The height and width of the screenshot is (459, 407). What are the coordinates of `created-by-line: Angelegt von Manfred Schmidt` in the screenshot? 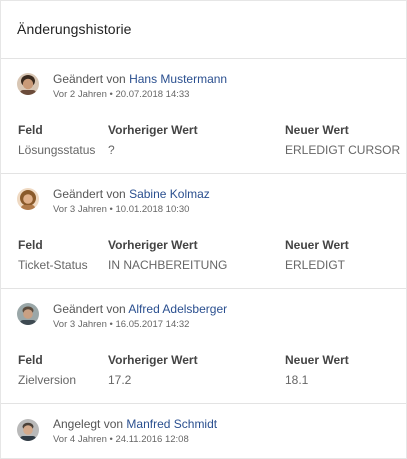 It's located at (135, 424).